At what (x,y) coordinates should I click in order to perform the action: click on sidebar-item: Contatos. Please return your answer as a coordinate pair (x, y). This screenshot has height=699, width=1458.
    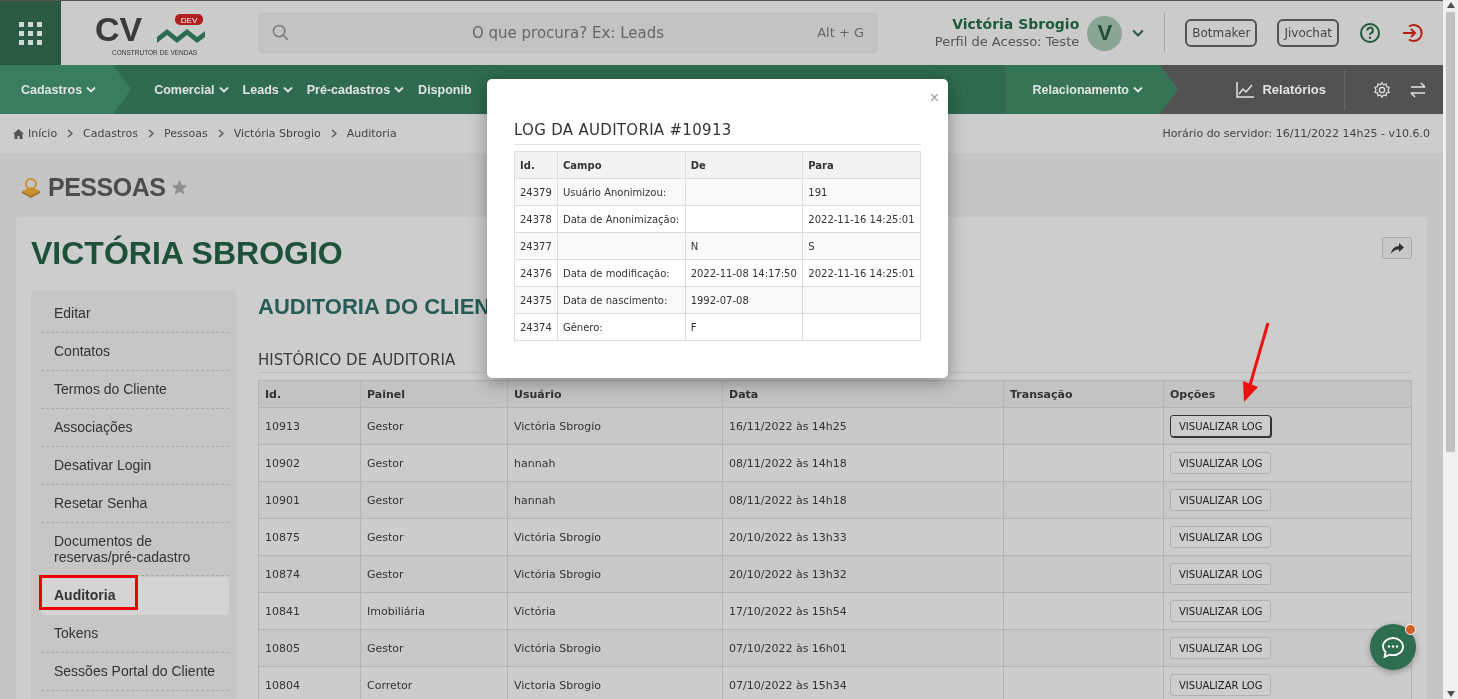
    Looking at the image, I should click on (135, 352).